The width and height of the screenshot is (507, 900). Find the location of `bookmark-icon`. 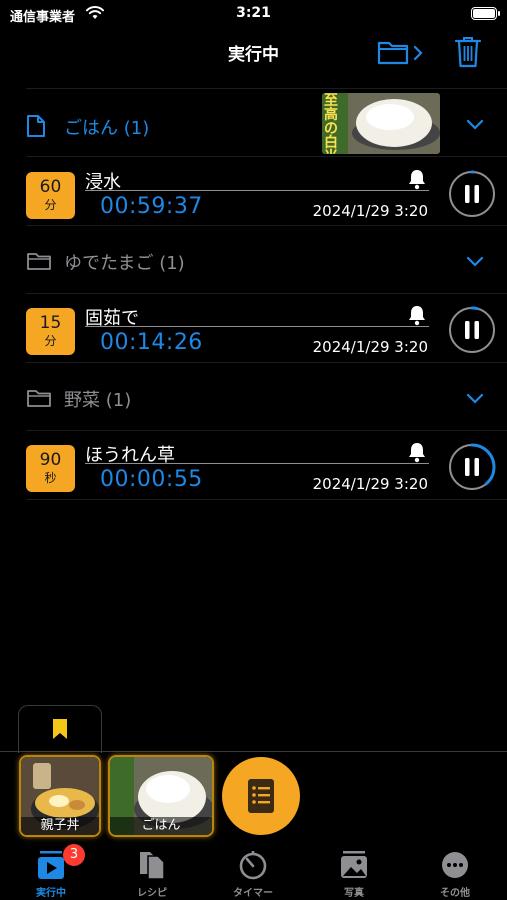

bookmark-icon is located at coordinates (60, 729).